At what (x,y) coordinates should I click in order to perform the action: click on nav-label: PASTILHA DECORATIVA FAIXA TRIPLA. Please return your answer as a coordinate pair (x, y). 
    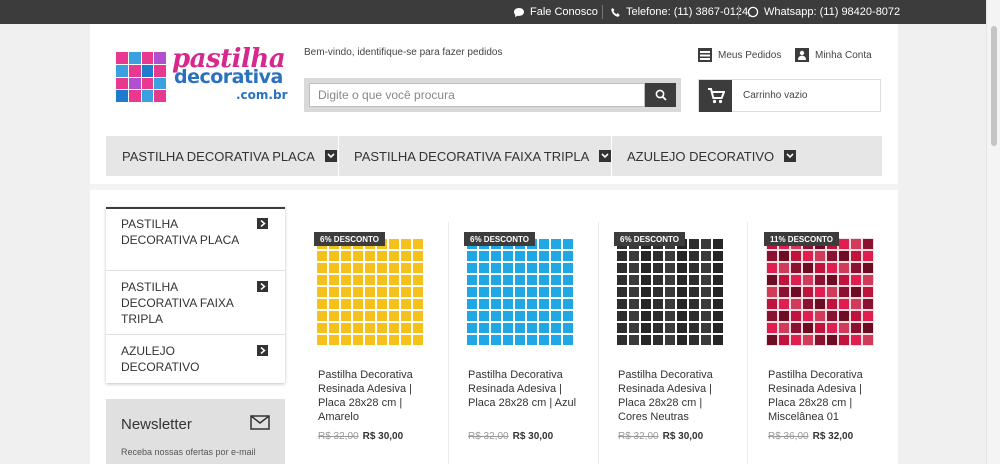
    Looking at the image, I should click on (472, 156).